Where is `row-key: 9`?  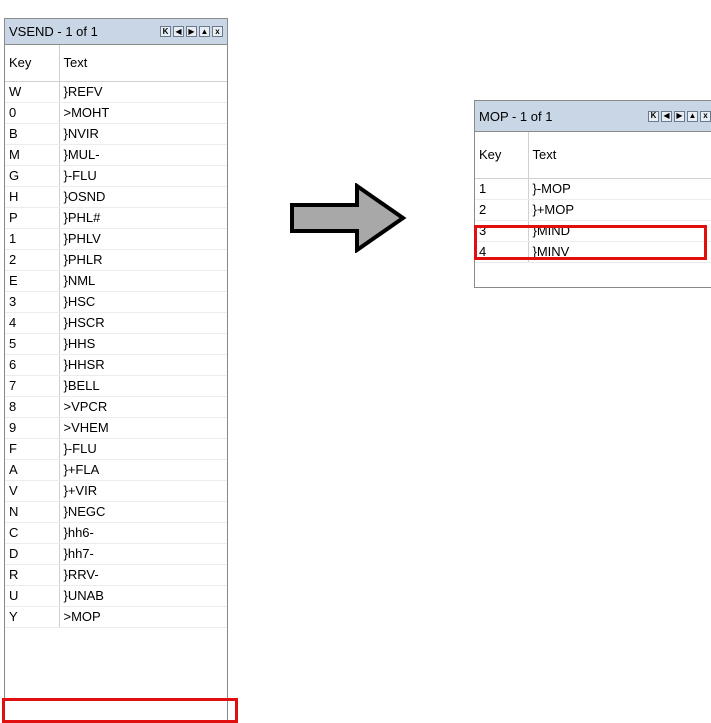 row-key: 9 is located at coordinates (32, 428).